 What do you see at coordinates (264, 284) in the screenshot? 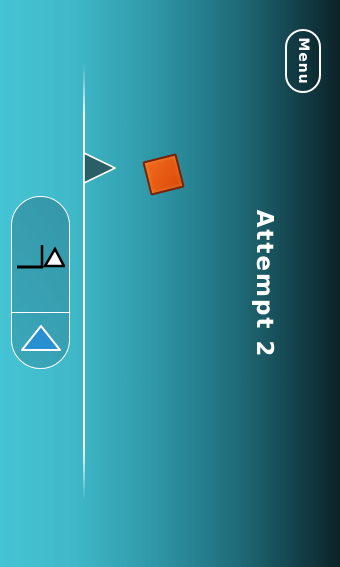
I see `attempt-counter: Attempt 2` at bounding box center [264, 284].